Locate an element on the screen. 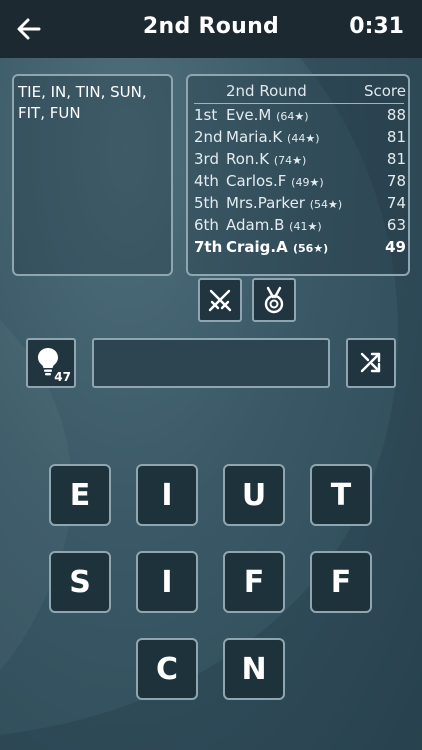  row-score: 49 is located at coordinates (395, 247).